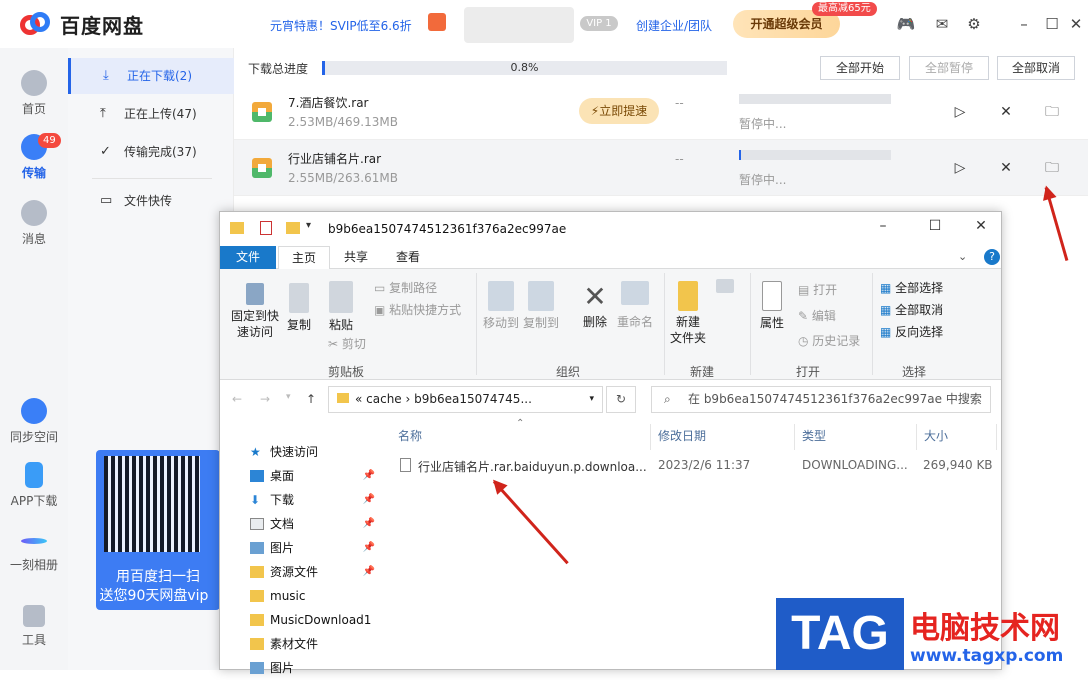 The image size is (1088, 680). Describe the element at coordinates (911, 309) in the screenshot. I see `select-none-button: ▦ 全部取消` at that location.